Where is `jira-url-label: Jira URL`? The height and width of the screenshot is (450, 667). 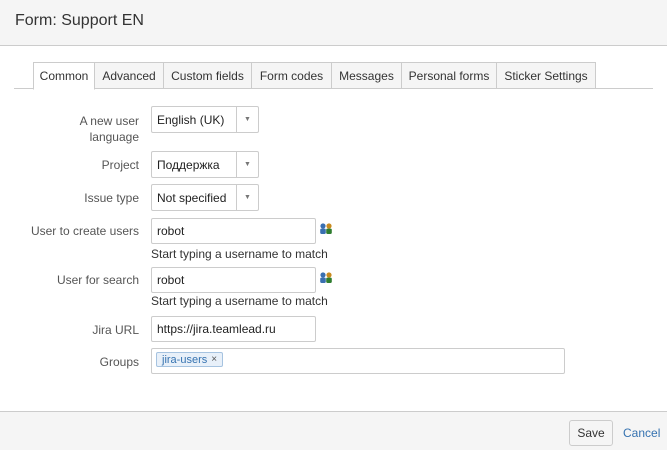 jira-url-label: Jira URL is located at coordinates (115, 330).